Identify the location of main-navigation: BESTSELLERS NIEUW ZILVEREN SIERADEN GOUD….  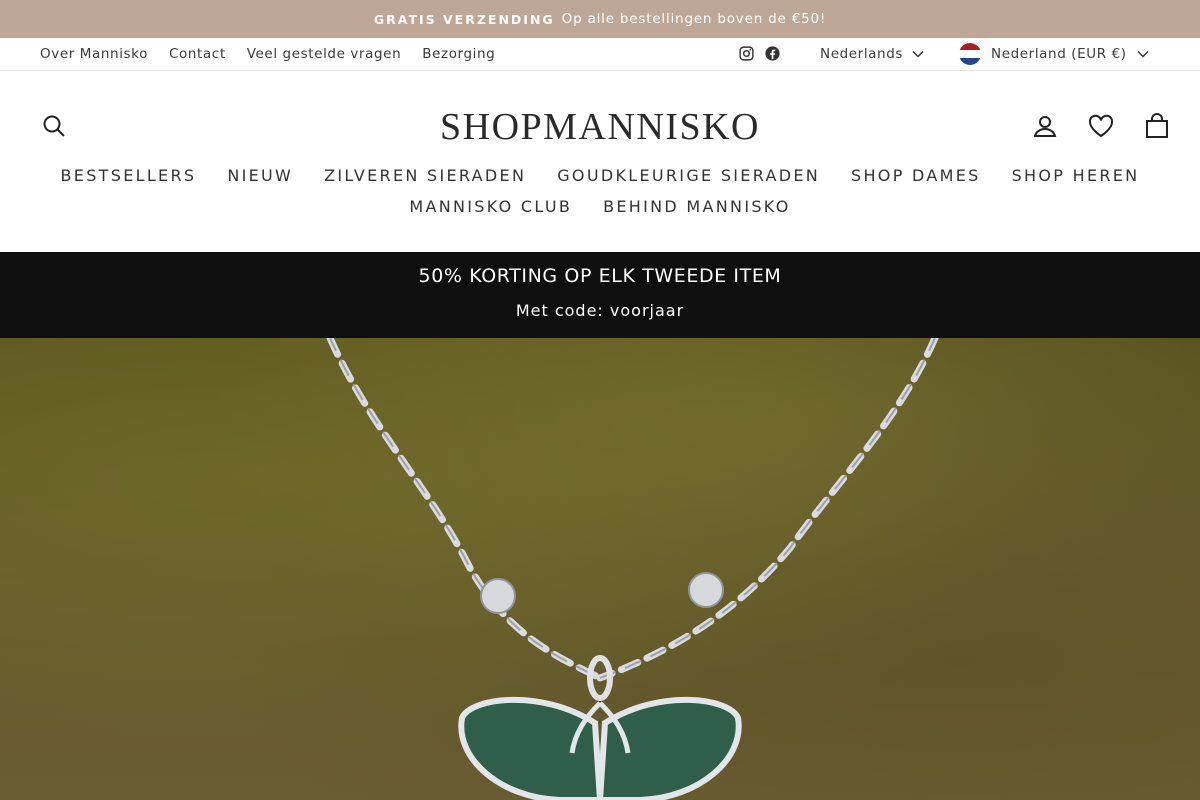
(600, 191).